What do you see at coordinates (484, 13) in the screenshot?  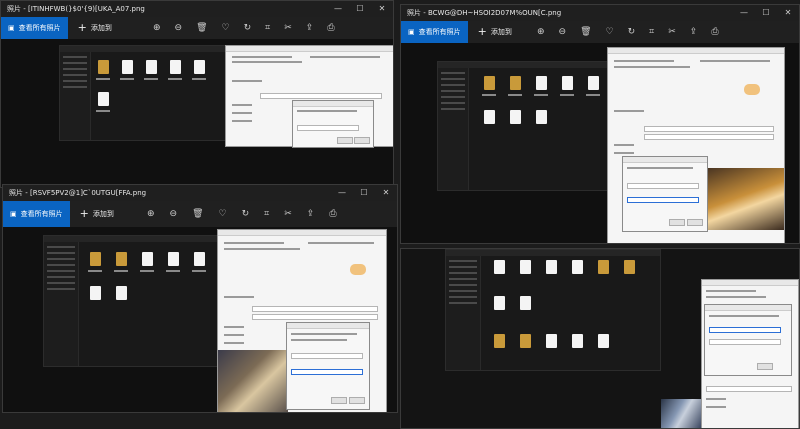 I see `window-title: 照片 - BCWG@DH~HSOI2D07M%OUN[C.png` at bounding box center [484, 13].